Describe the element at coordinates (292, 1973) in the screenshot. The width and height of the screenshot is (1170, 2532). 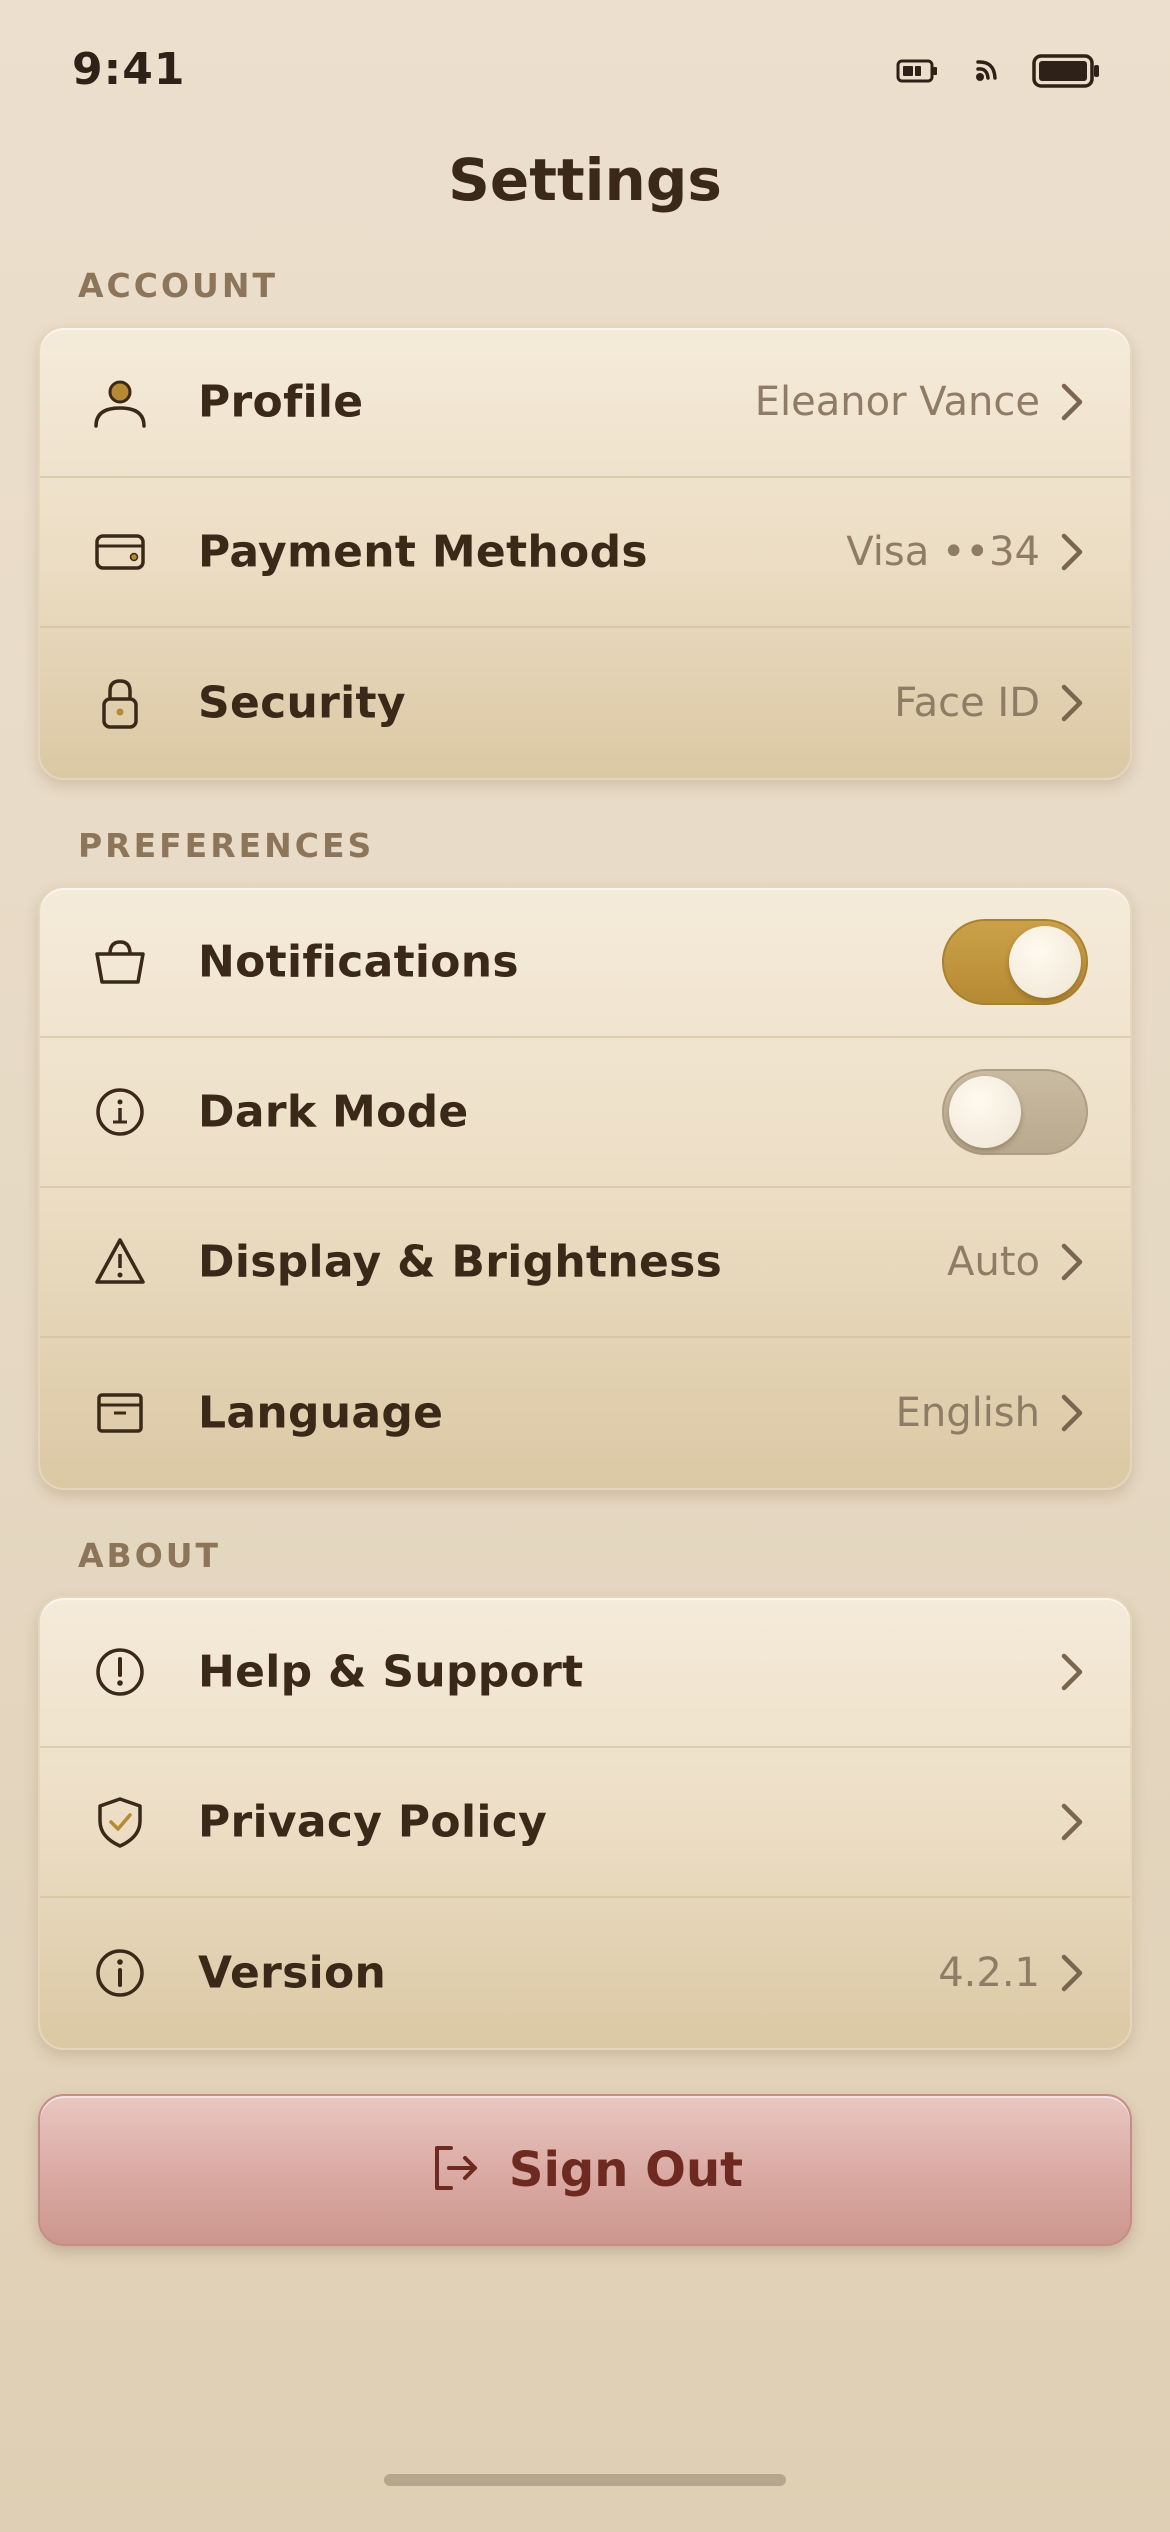
I see `row-label-version: Version` at that location.